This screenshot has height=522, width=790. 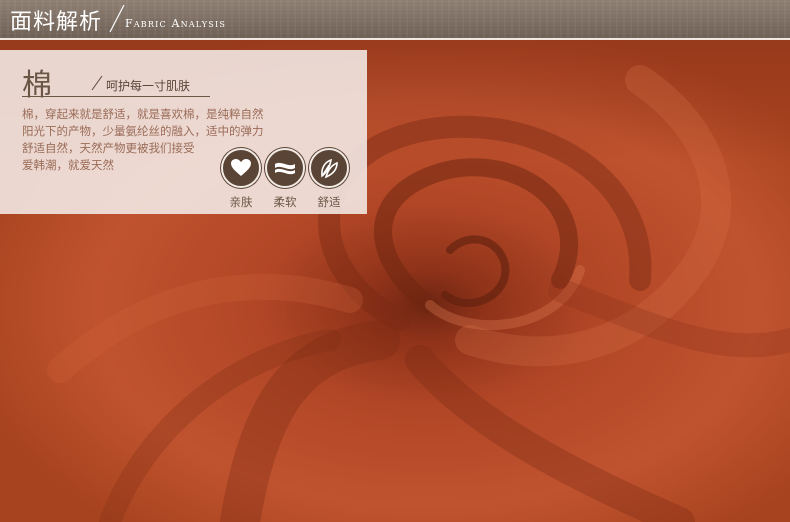 I want to click on description-line: 阳光下的产物，少量氨纶丝的融入，适中的弹力, so click(x=143, y=131).